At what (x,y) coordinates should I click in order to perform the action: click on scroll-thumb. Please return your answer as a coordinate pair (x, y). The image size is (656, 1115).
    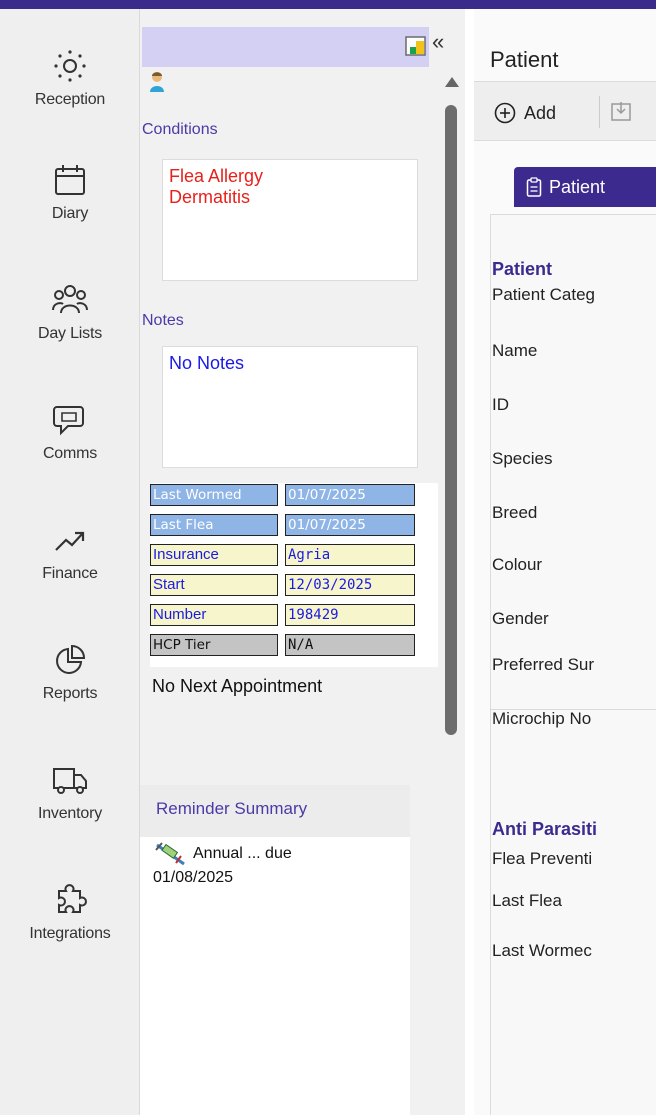
    Looking at the image, I should click on (451, 420).